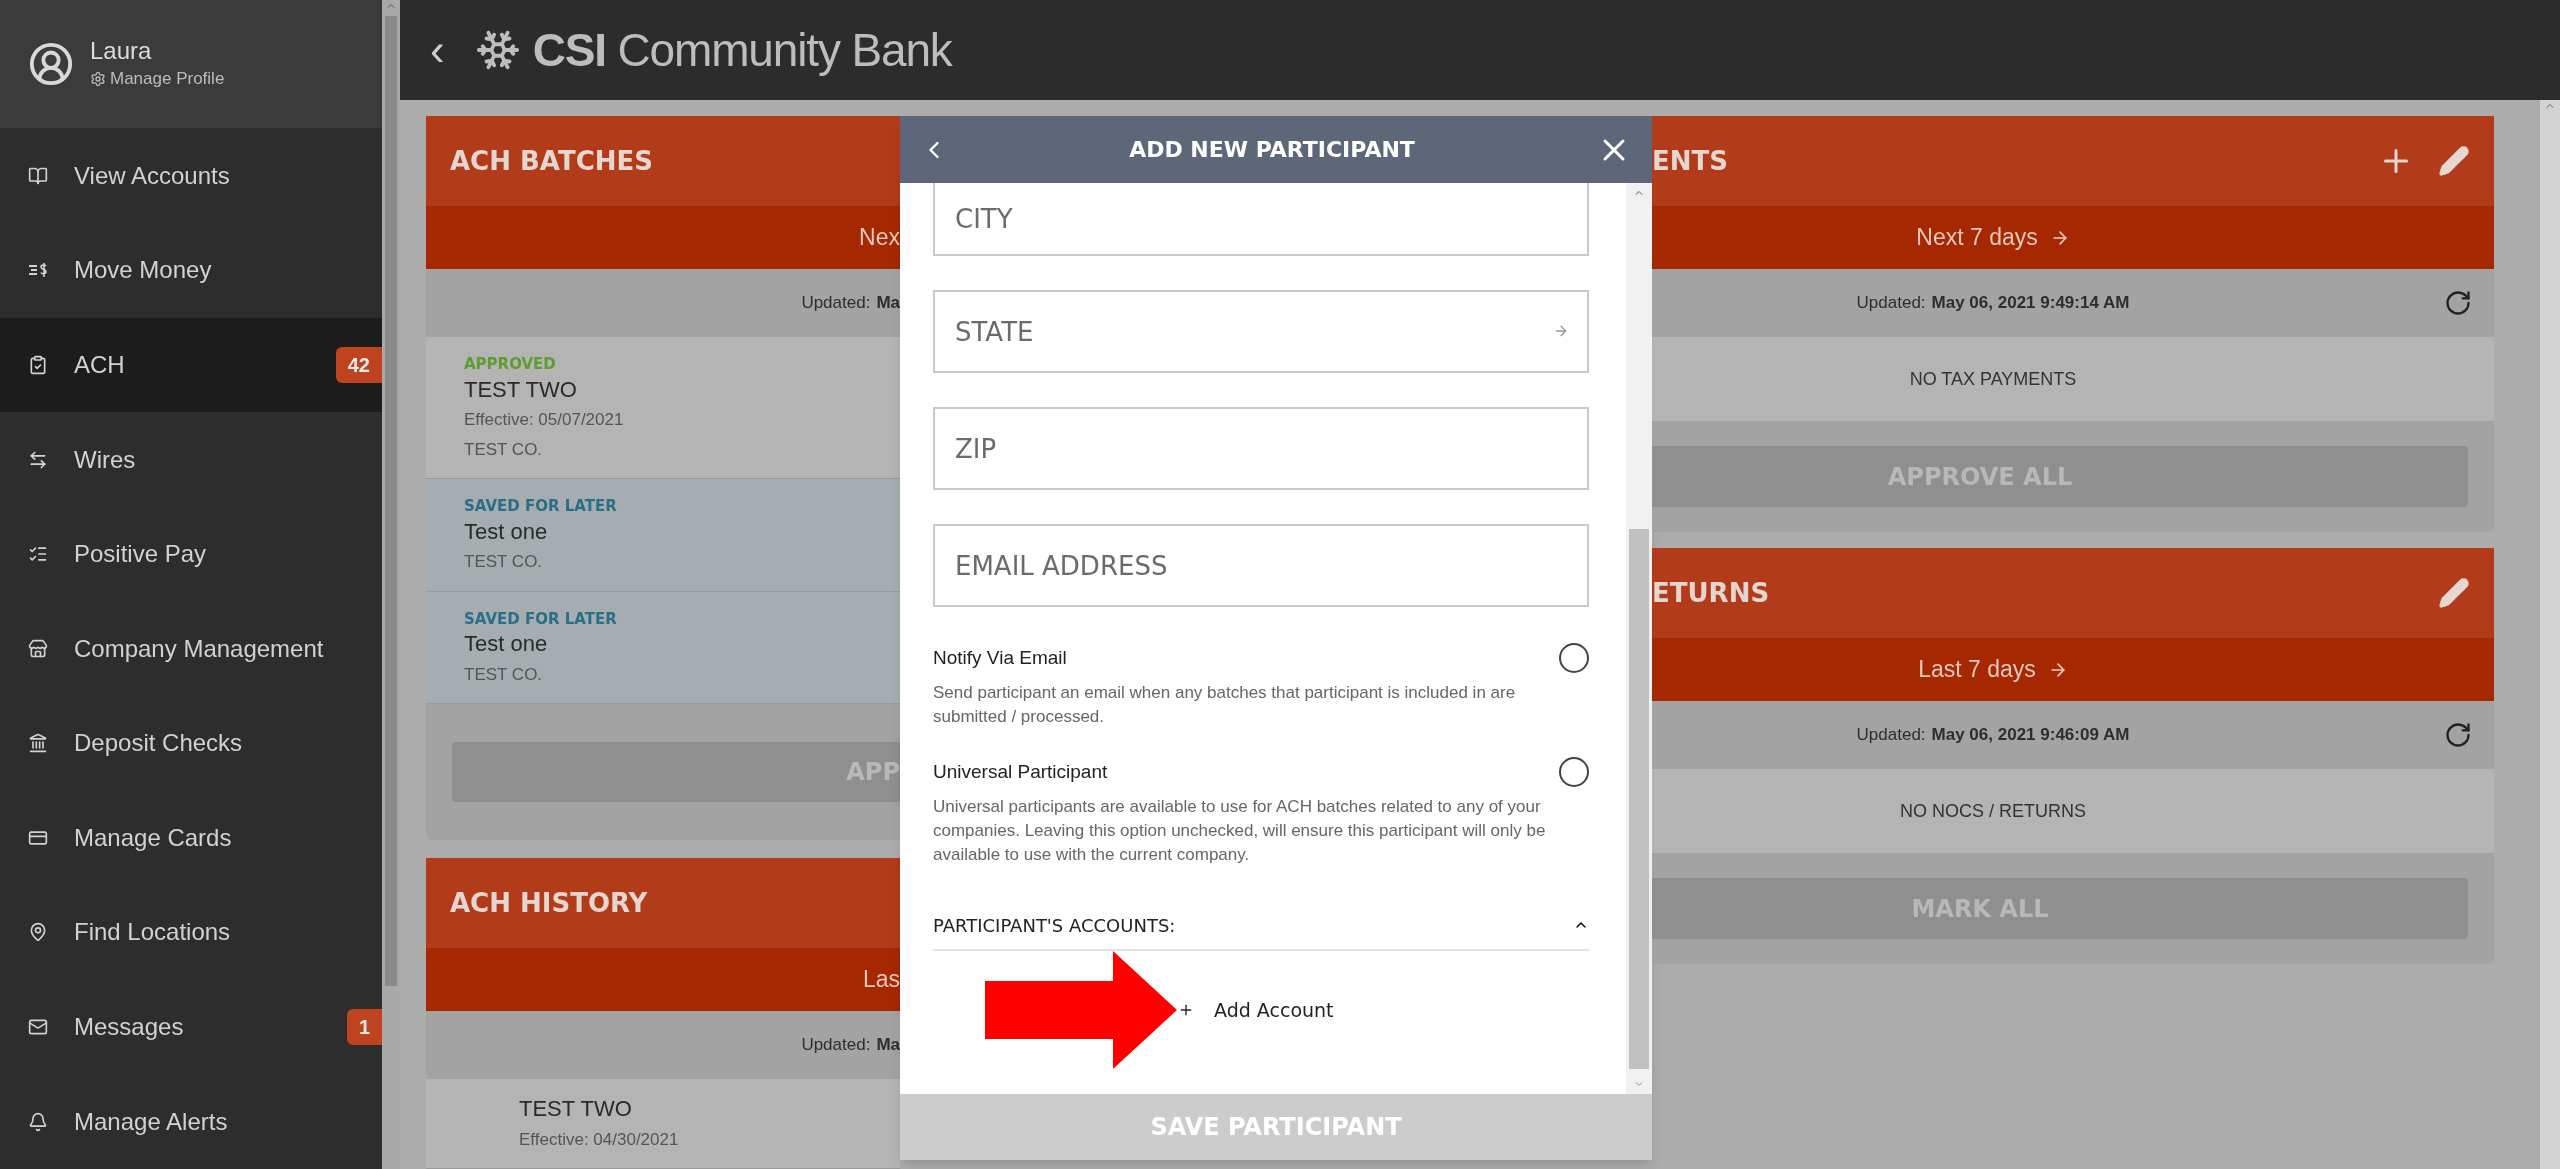 The image size is (2560, 1169). I want to click on option-description: Universal participants are available to use for ACH batches related to any of your companies. Leaving this option unchecked, will ensure this participant will only be available to use with the current company., so click(1240, 831).